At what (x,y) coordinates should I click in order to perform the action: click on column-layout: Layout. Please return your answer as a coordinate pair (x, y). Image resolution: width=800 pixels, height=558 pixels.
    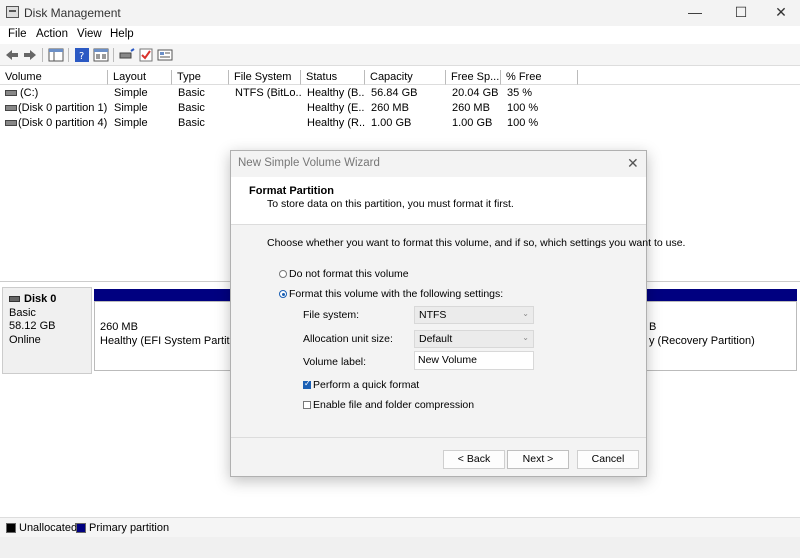
    Looking at the image, I should click on (140, 77).